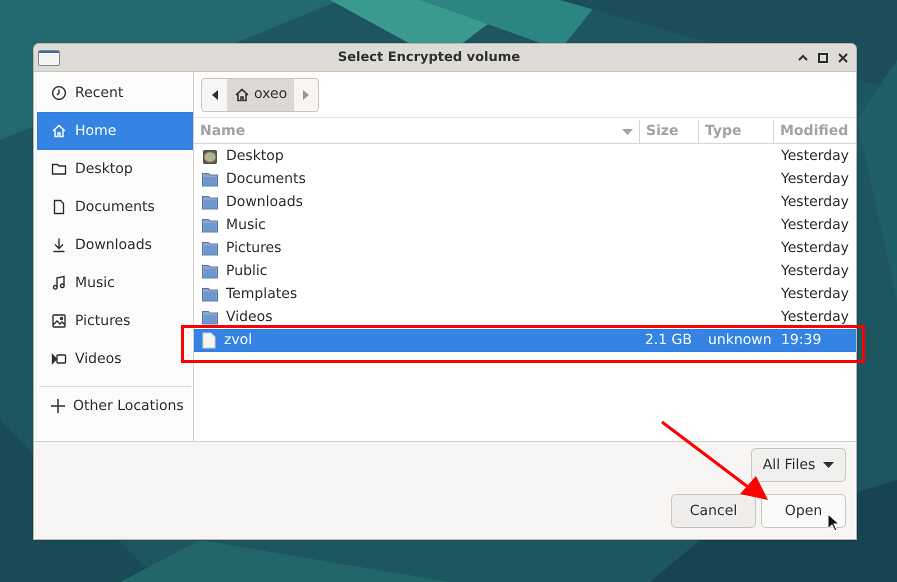  Describe the element at coordinates (59, 93) in the screenshot. I see `clock-icon` at that location.